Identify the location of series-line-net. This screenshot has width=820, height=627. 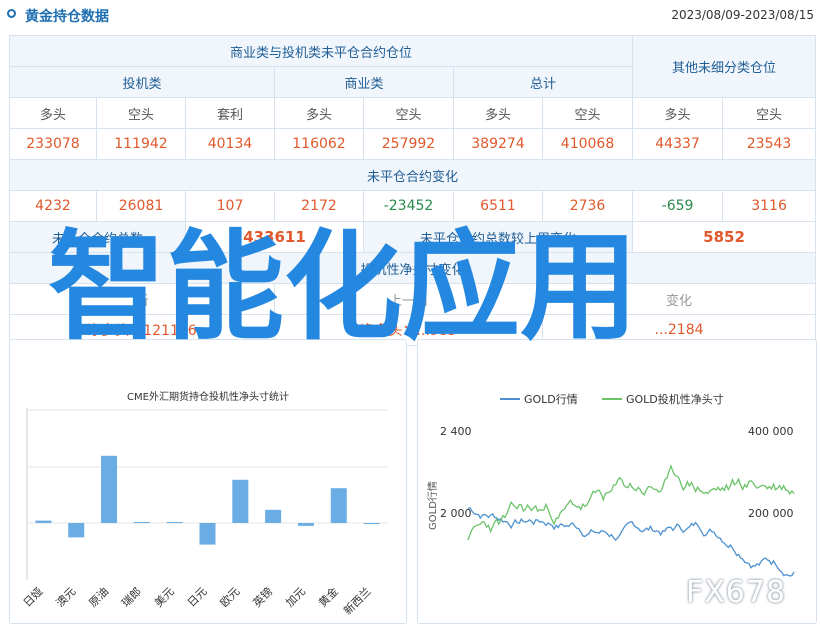
(631, 502).